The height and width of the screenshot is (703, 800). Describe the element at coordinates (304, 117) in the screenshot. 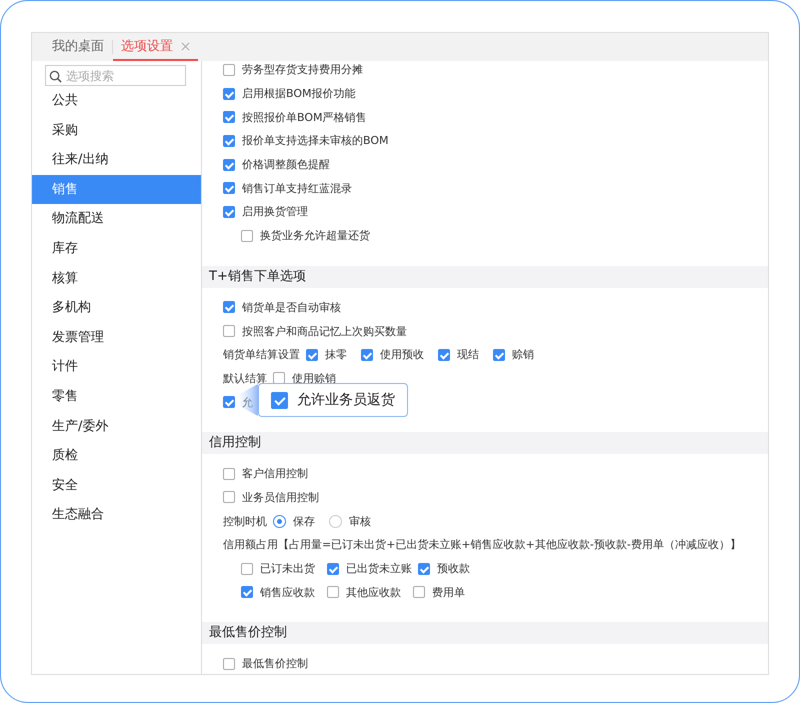

I see `option-label: 按照报价单BOM严格销售` at that location.